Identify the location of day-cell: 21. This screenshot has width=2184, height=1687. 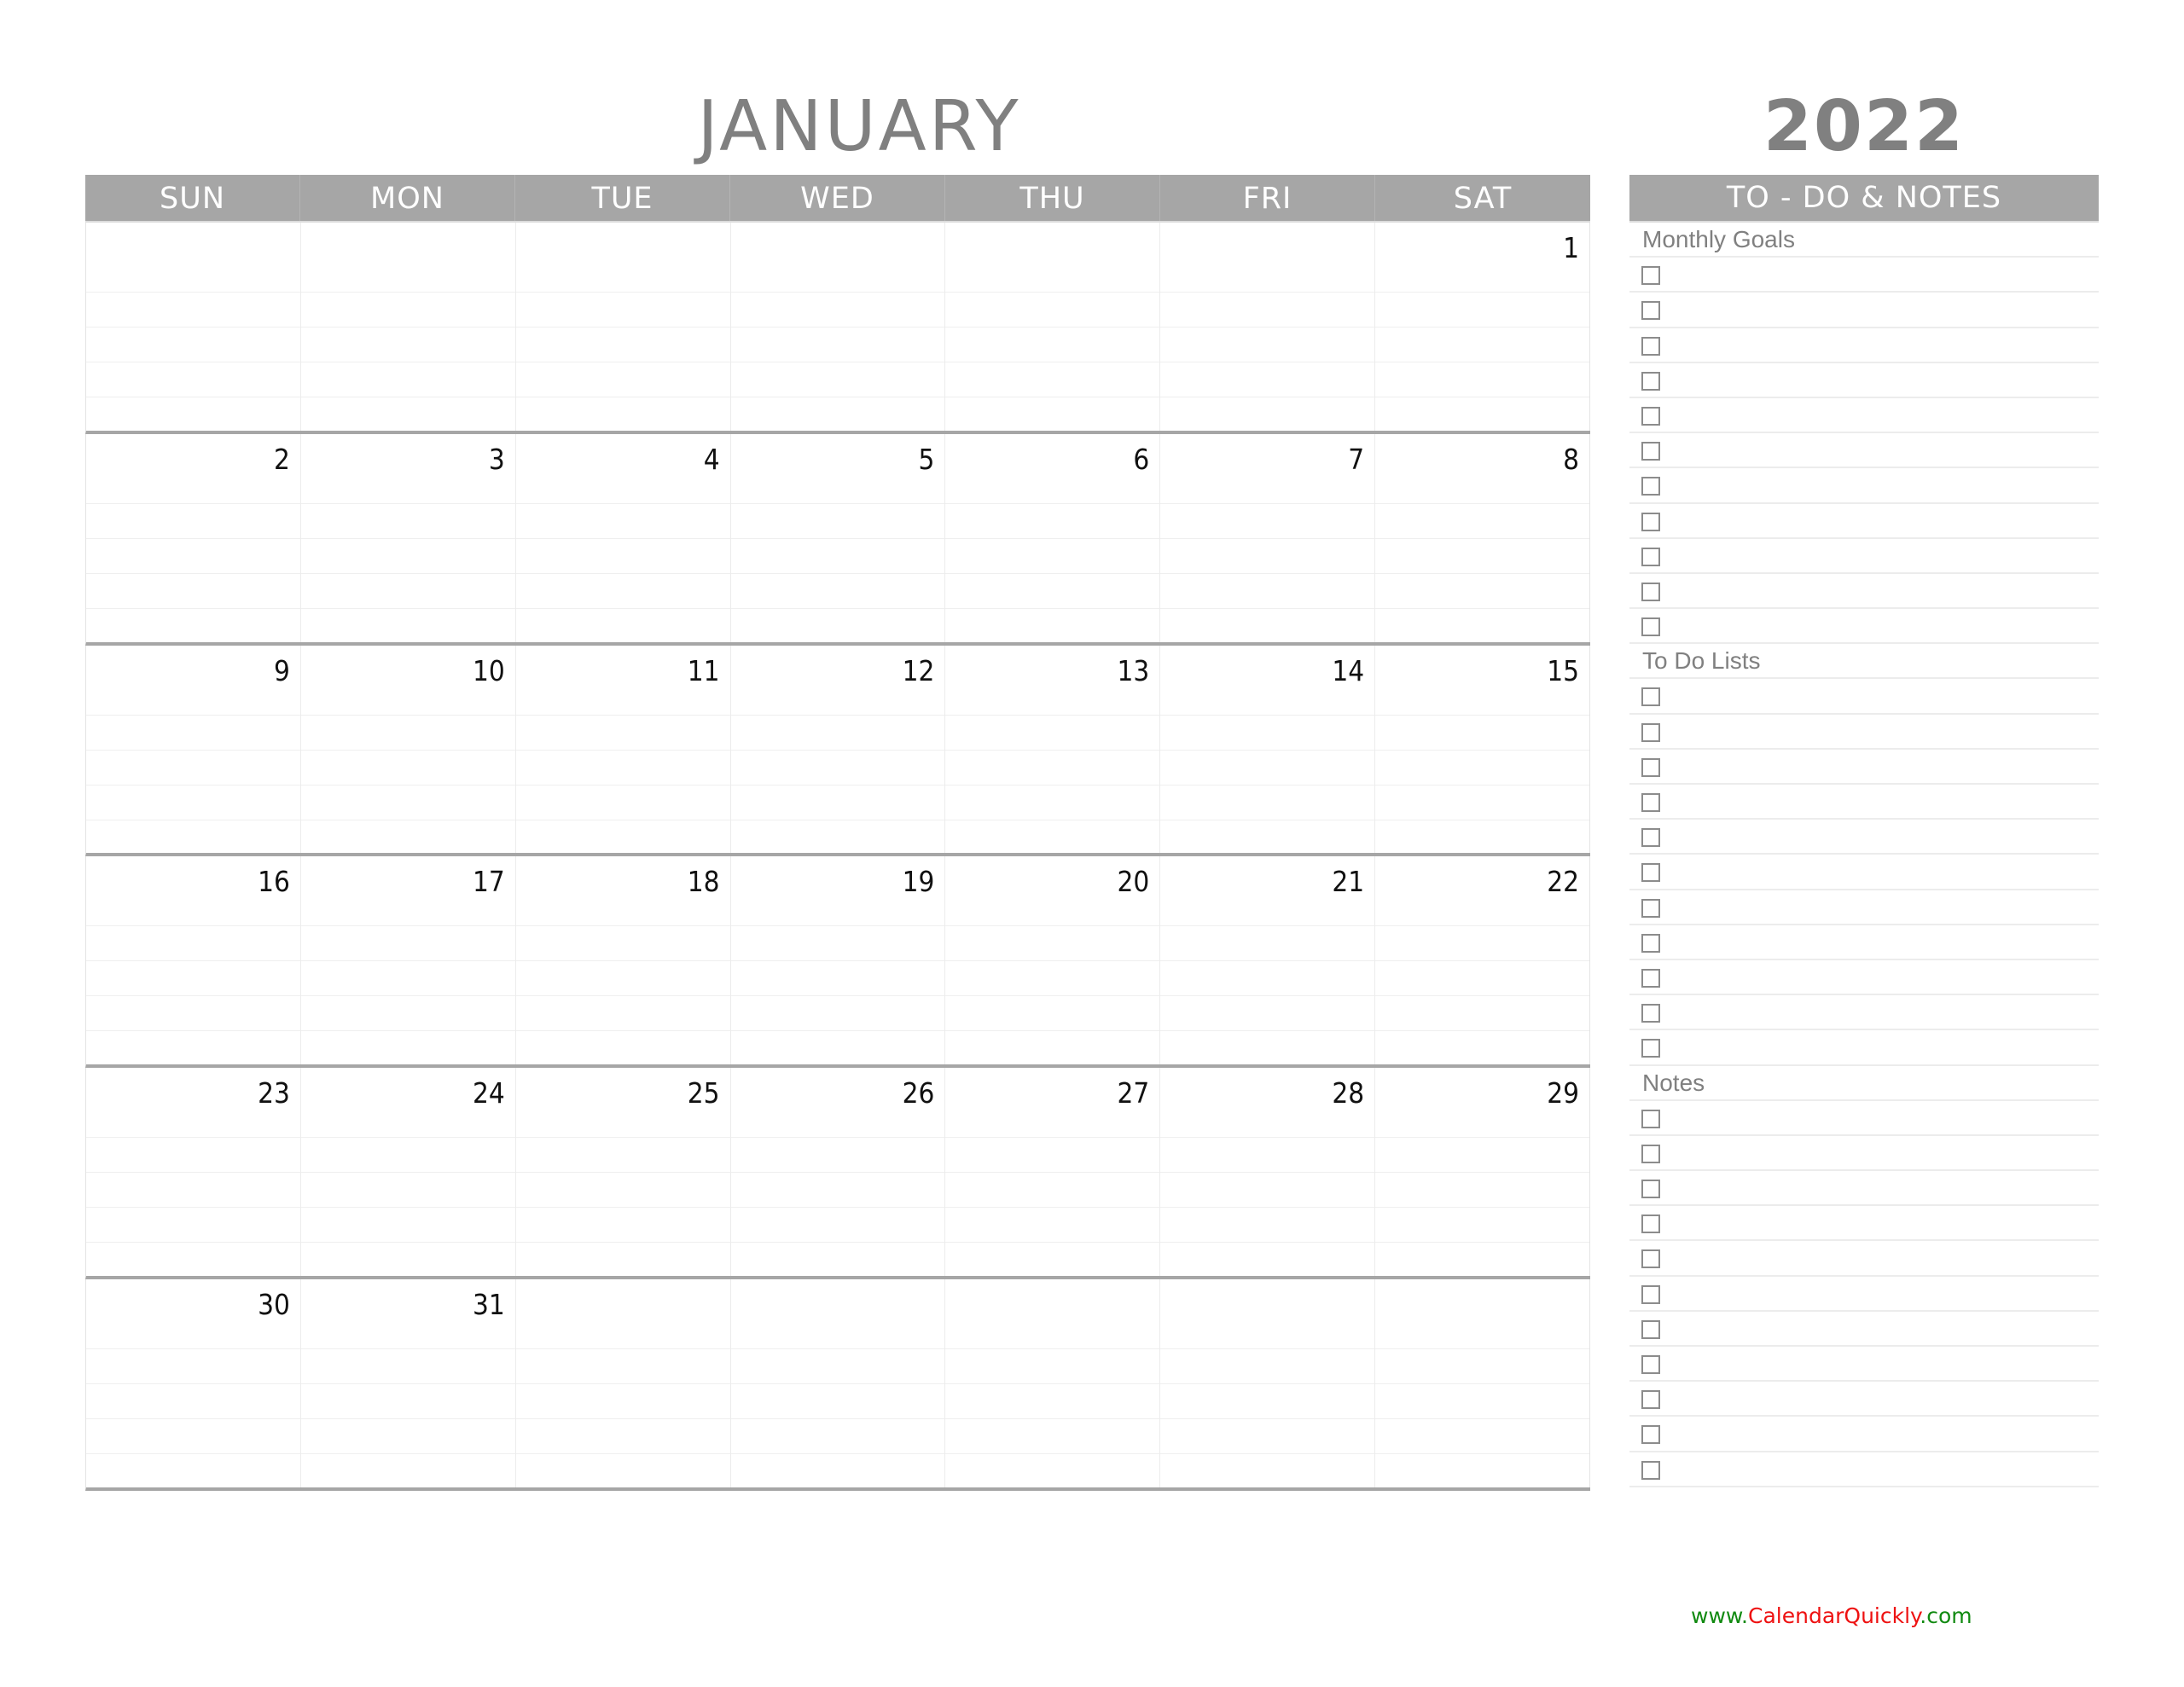
(1268, 960).